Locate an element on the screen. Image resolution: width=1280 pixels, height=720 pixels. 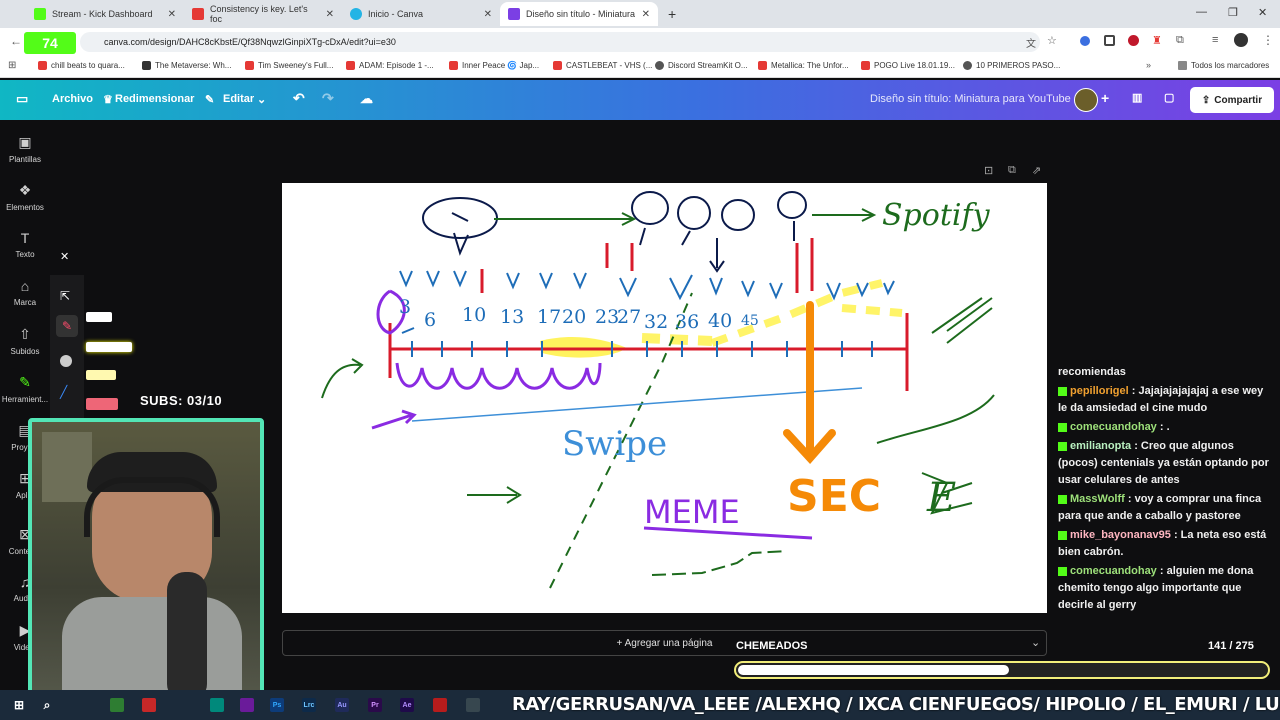
globe-icon is located at coordinates (659, 65).